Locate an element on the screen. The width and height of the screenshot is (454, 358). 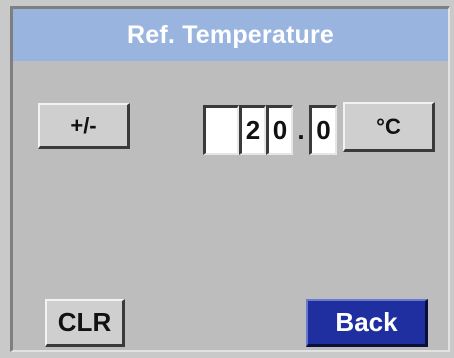
sign-toggle-button: +/- is located at coordinates (84, 126).